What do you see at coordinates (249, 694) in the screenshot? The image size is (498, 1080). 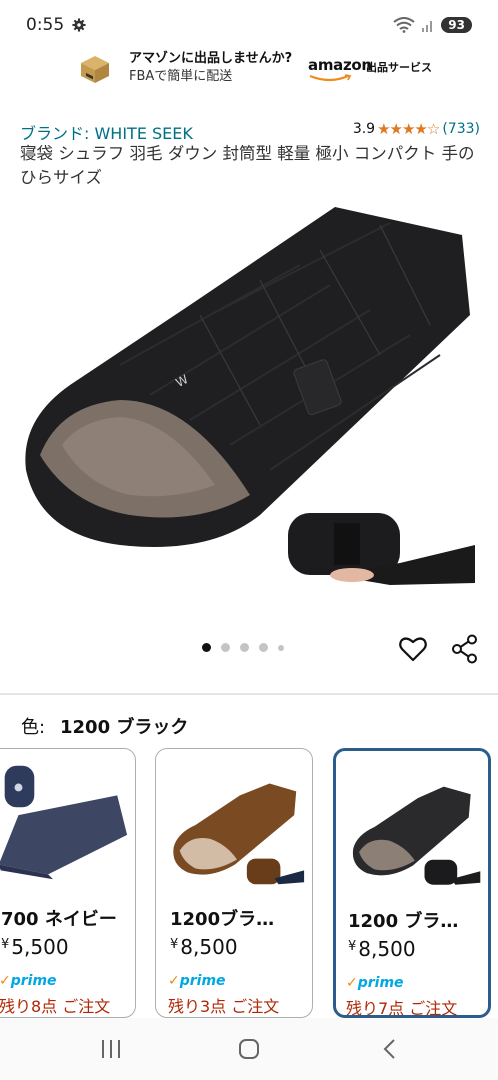 I see `section-divider` at bounding box center [249, 694].